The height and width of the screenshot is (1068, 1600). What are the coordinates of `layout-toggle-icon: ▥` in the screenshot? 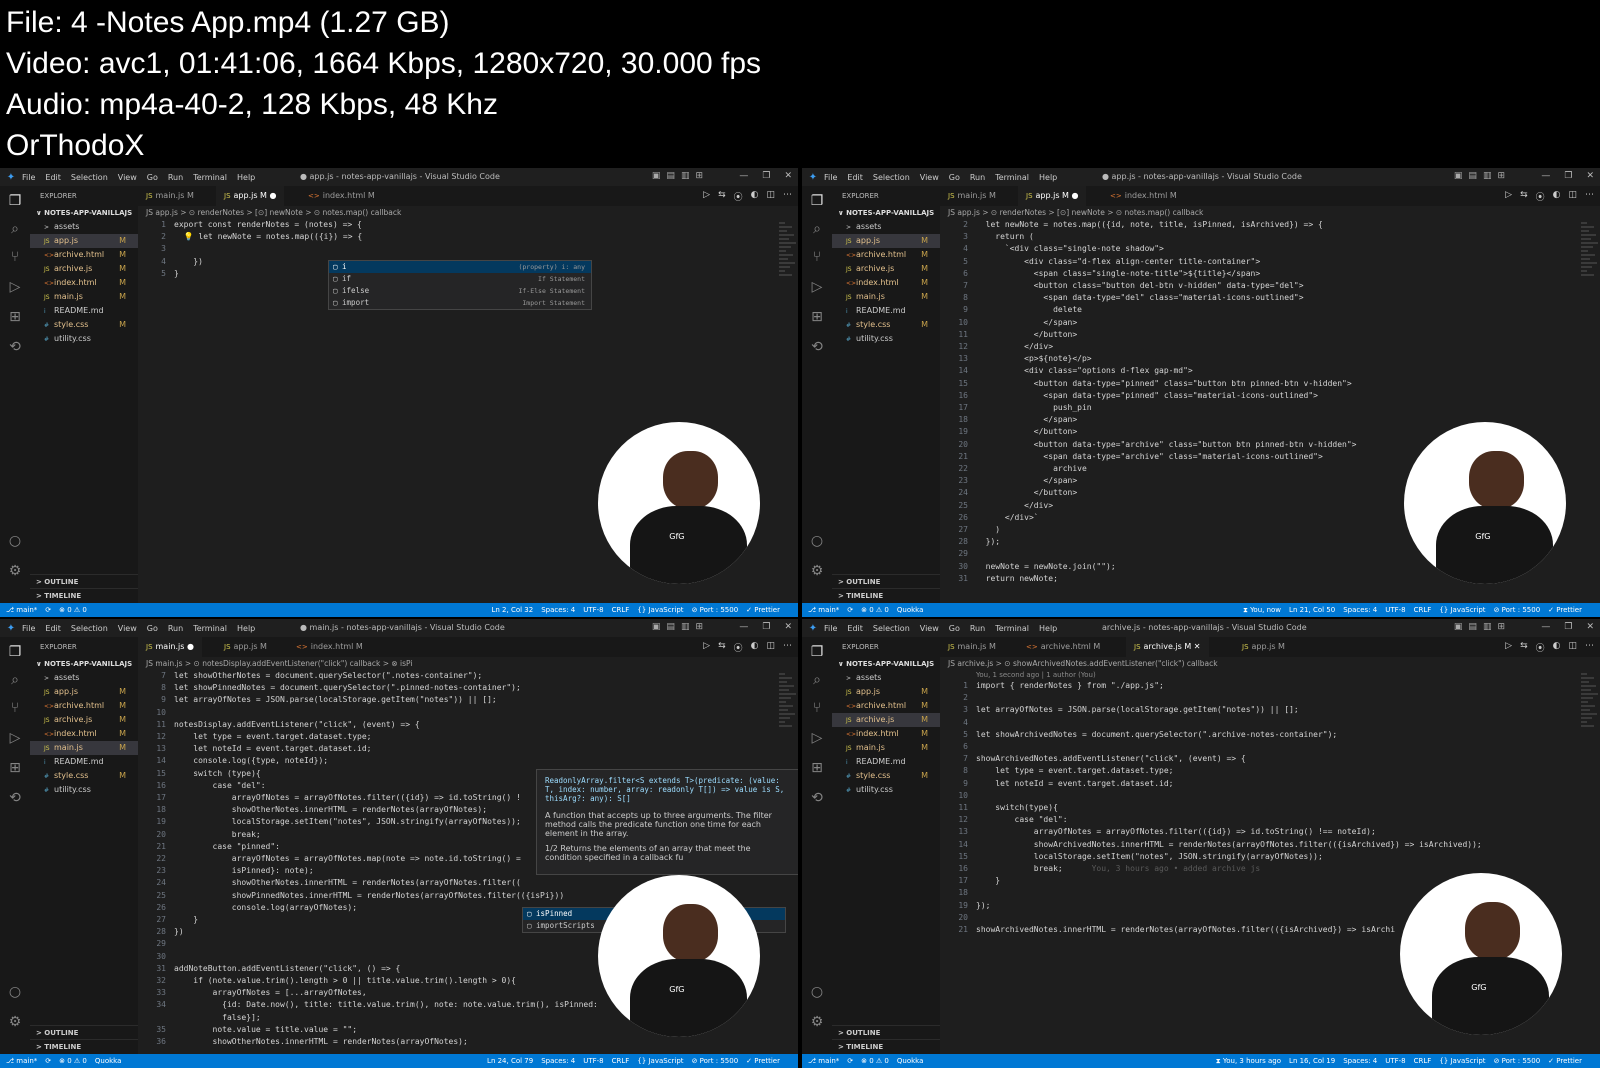 It's located at (1487, 176).